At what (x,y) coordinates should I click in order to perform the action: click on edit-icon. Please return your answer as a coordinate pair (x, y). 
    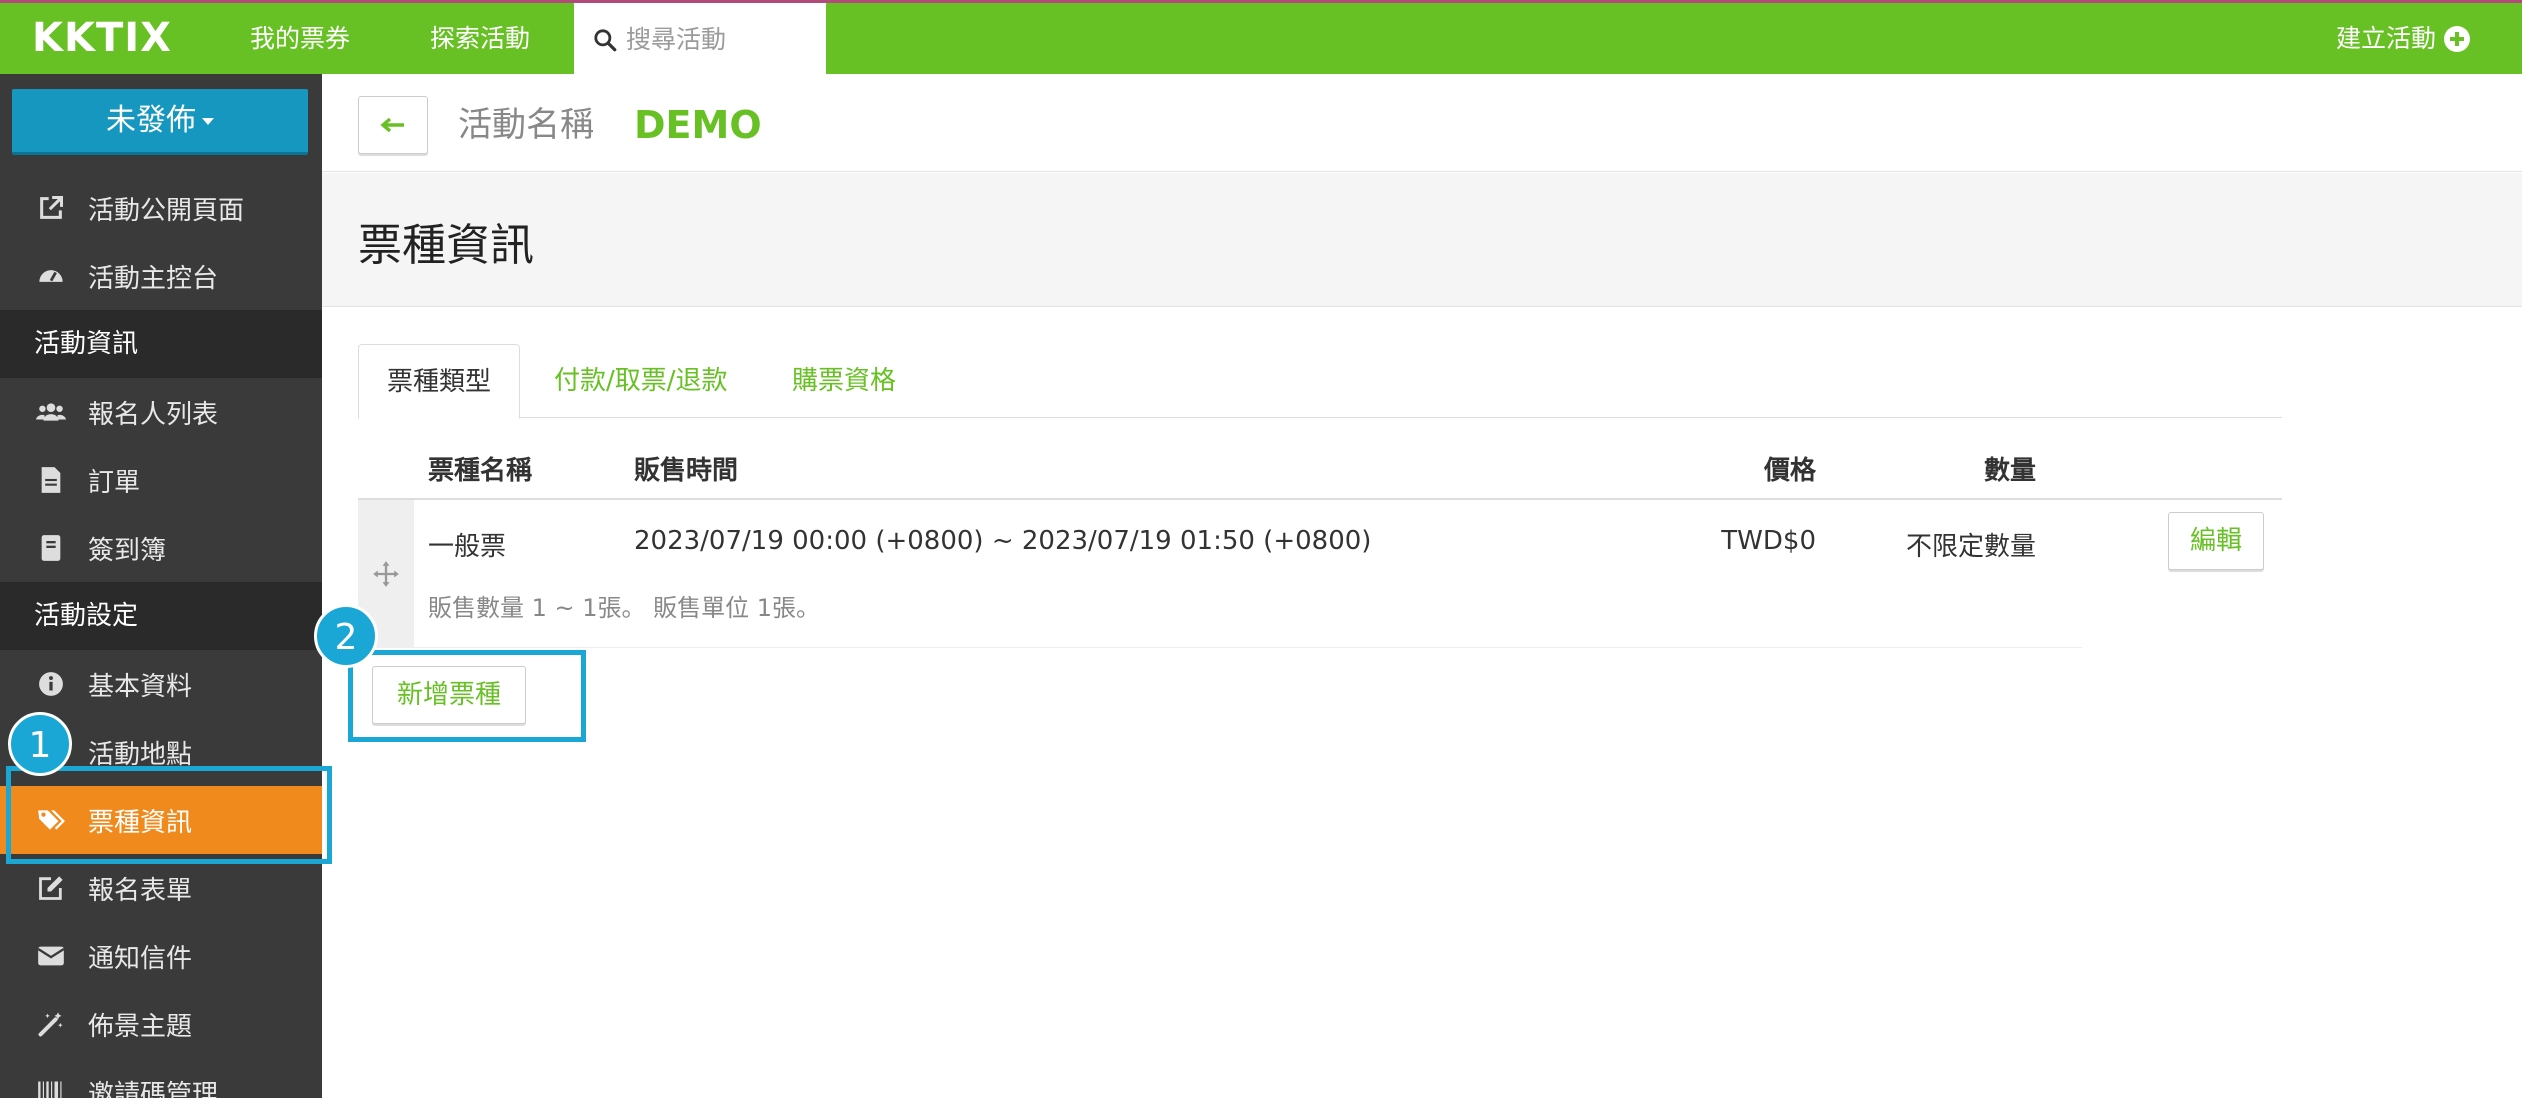
    Looking at the image, I should click on (51, 888).